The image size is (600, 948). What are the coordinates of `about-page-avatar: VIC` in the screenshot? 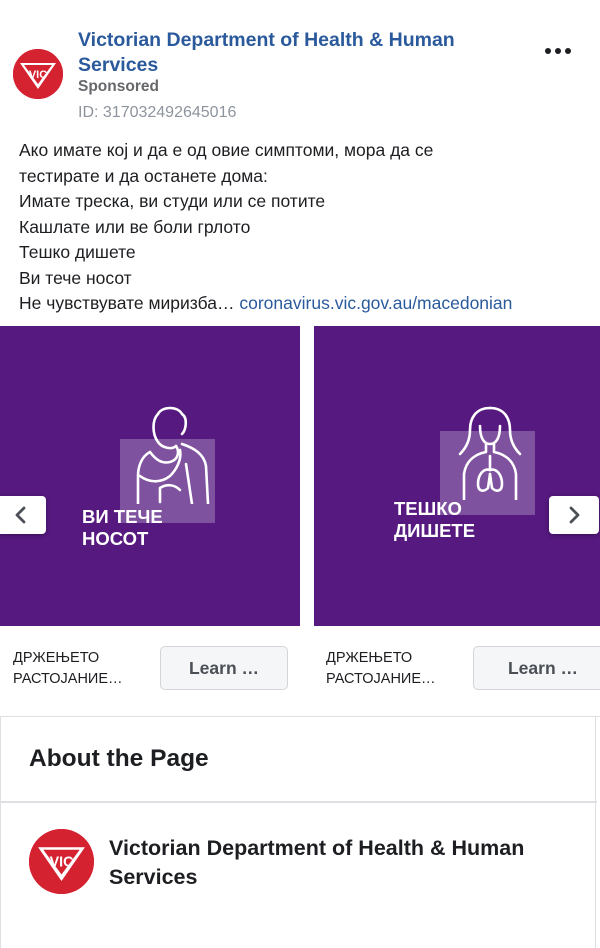 It's located at (61, 861).